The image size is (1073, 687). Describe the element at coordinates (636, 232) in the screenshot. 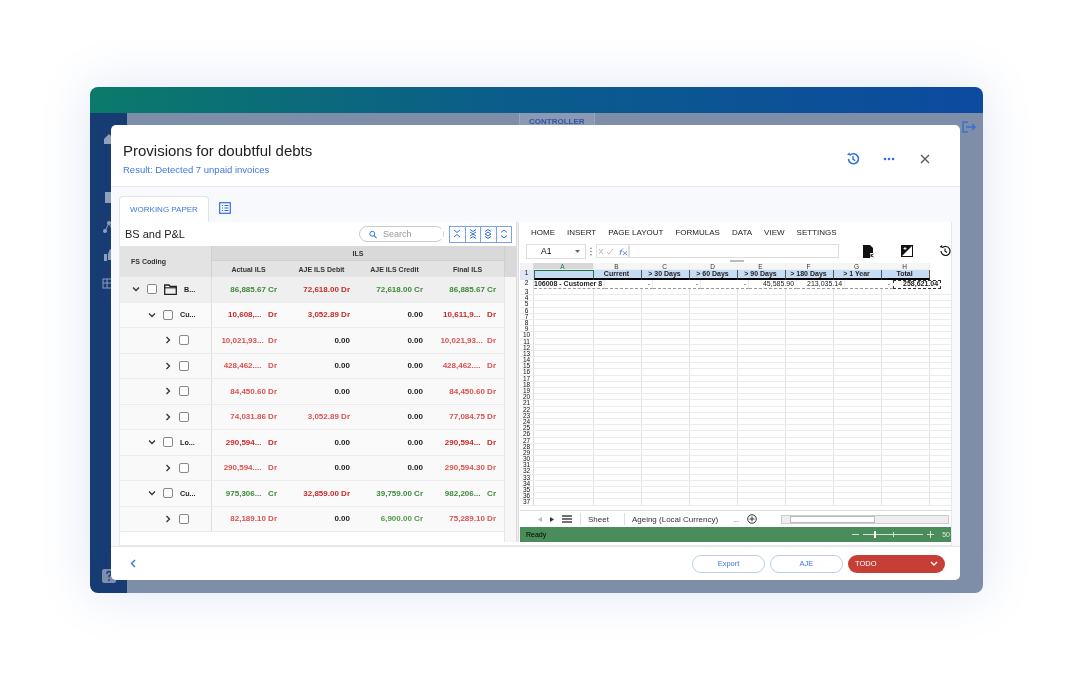

I see `menu-tab: PAGE LAYOUT` at that location.